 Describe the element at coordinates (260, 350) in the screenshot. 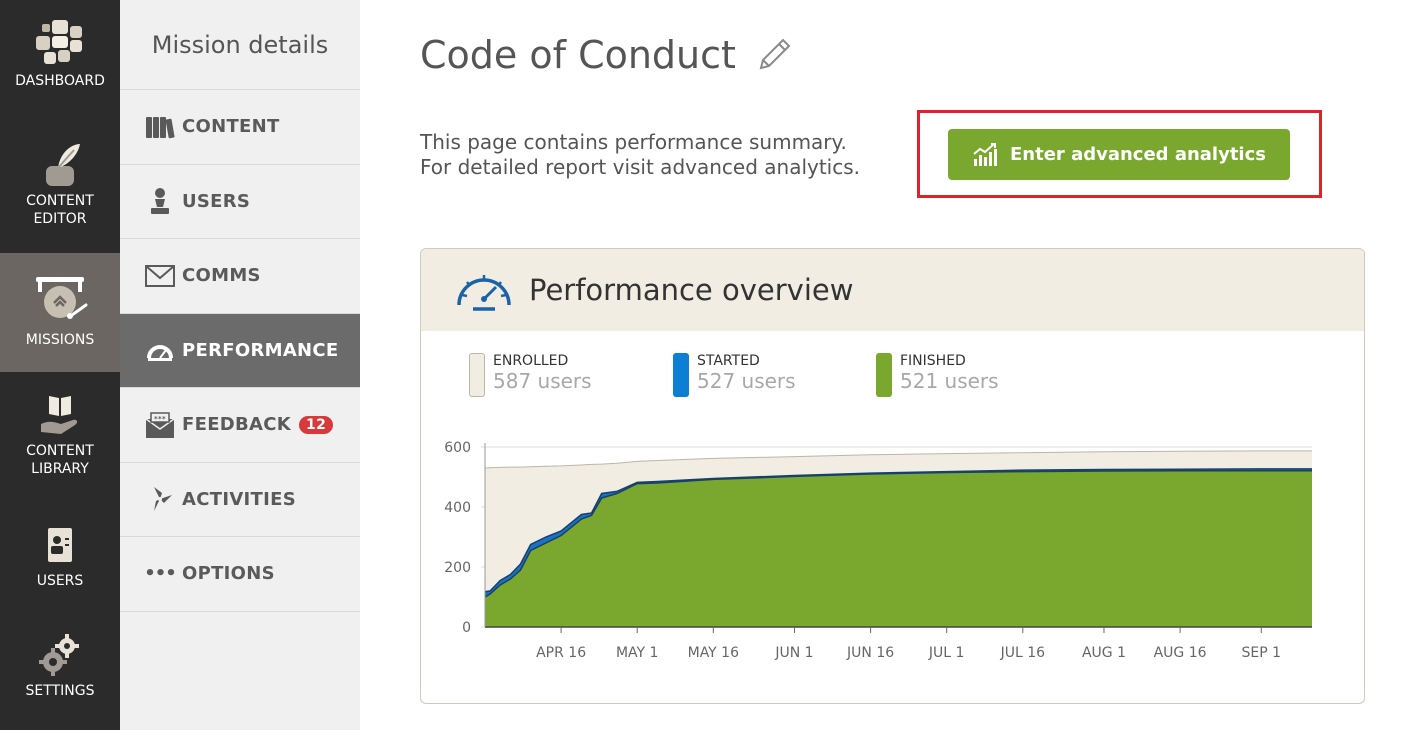

I see `submenu-item-performance-label: PERFORMANCE` at that location.